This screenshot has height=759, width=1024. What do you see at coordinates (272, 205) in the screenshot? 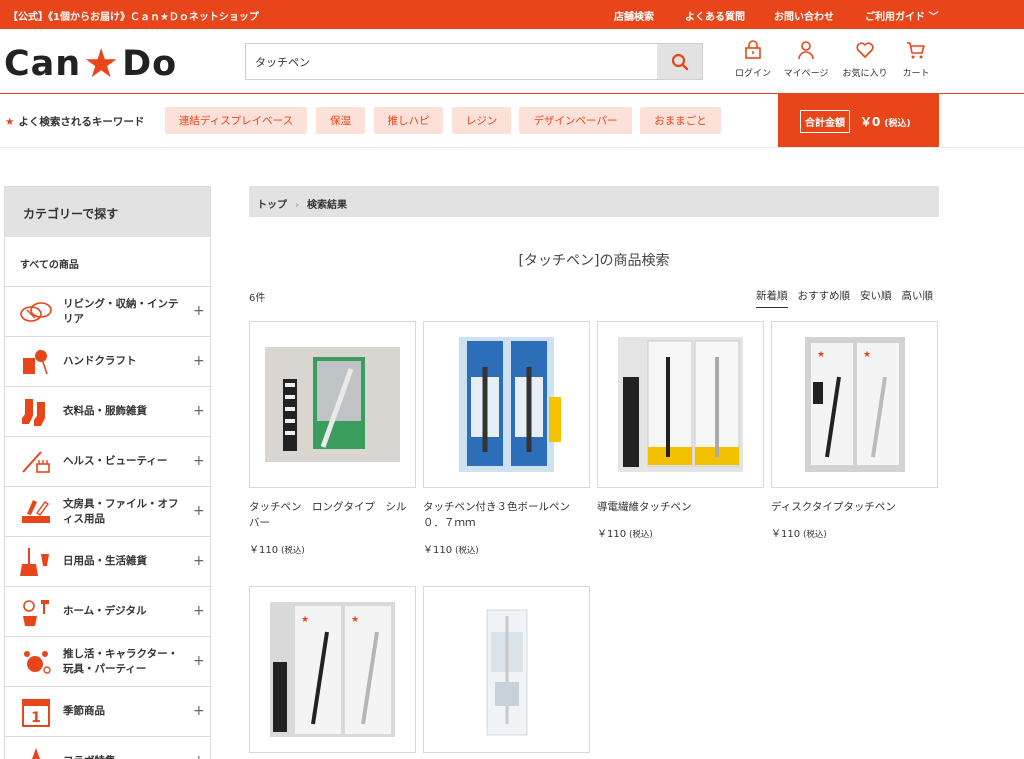
I see `breadcrumb-home: トップ` at bounding box center [272, 205].